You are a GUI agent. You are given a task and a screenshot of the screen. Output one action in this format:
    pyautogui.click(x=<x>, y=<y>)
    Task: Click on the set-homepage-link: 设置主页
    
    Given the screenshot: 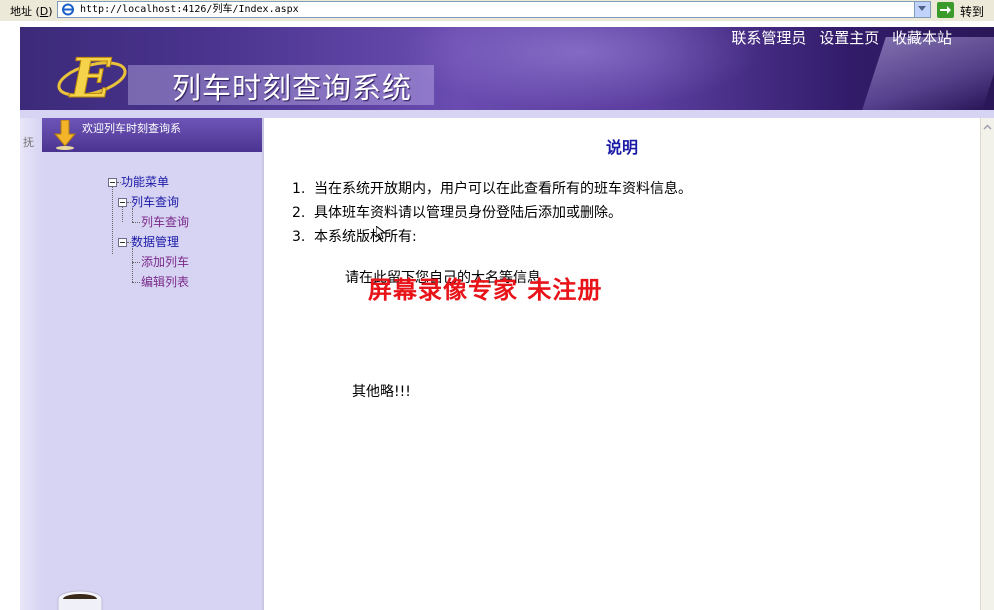 What is the action you would take?
    pyautogui.click(x=849, y=38)
    